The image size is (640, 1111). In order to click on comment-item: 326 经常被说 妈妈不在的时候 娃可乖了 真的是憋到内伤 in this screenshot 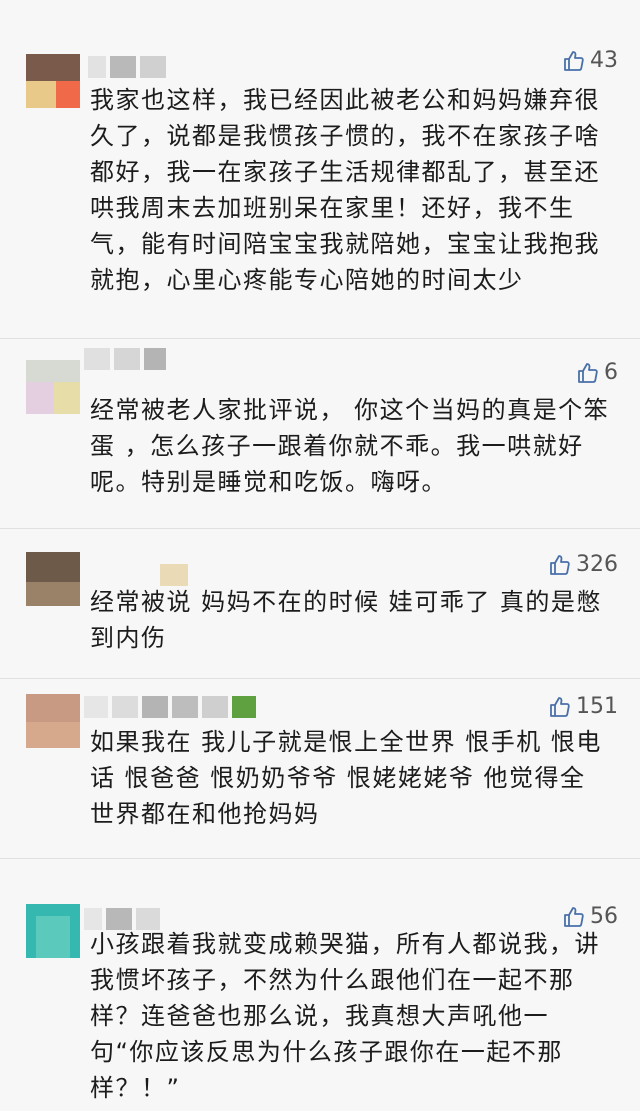, I will do `click(320, 605)`.